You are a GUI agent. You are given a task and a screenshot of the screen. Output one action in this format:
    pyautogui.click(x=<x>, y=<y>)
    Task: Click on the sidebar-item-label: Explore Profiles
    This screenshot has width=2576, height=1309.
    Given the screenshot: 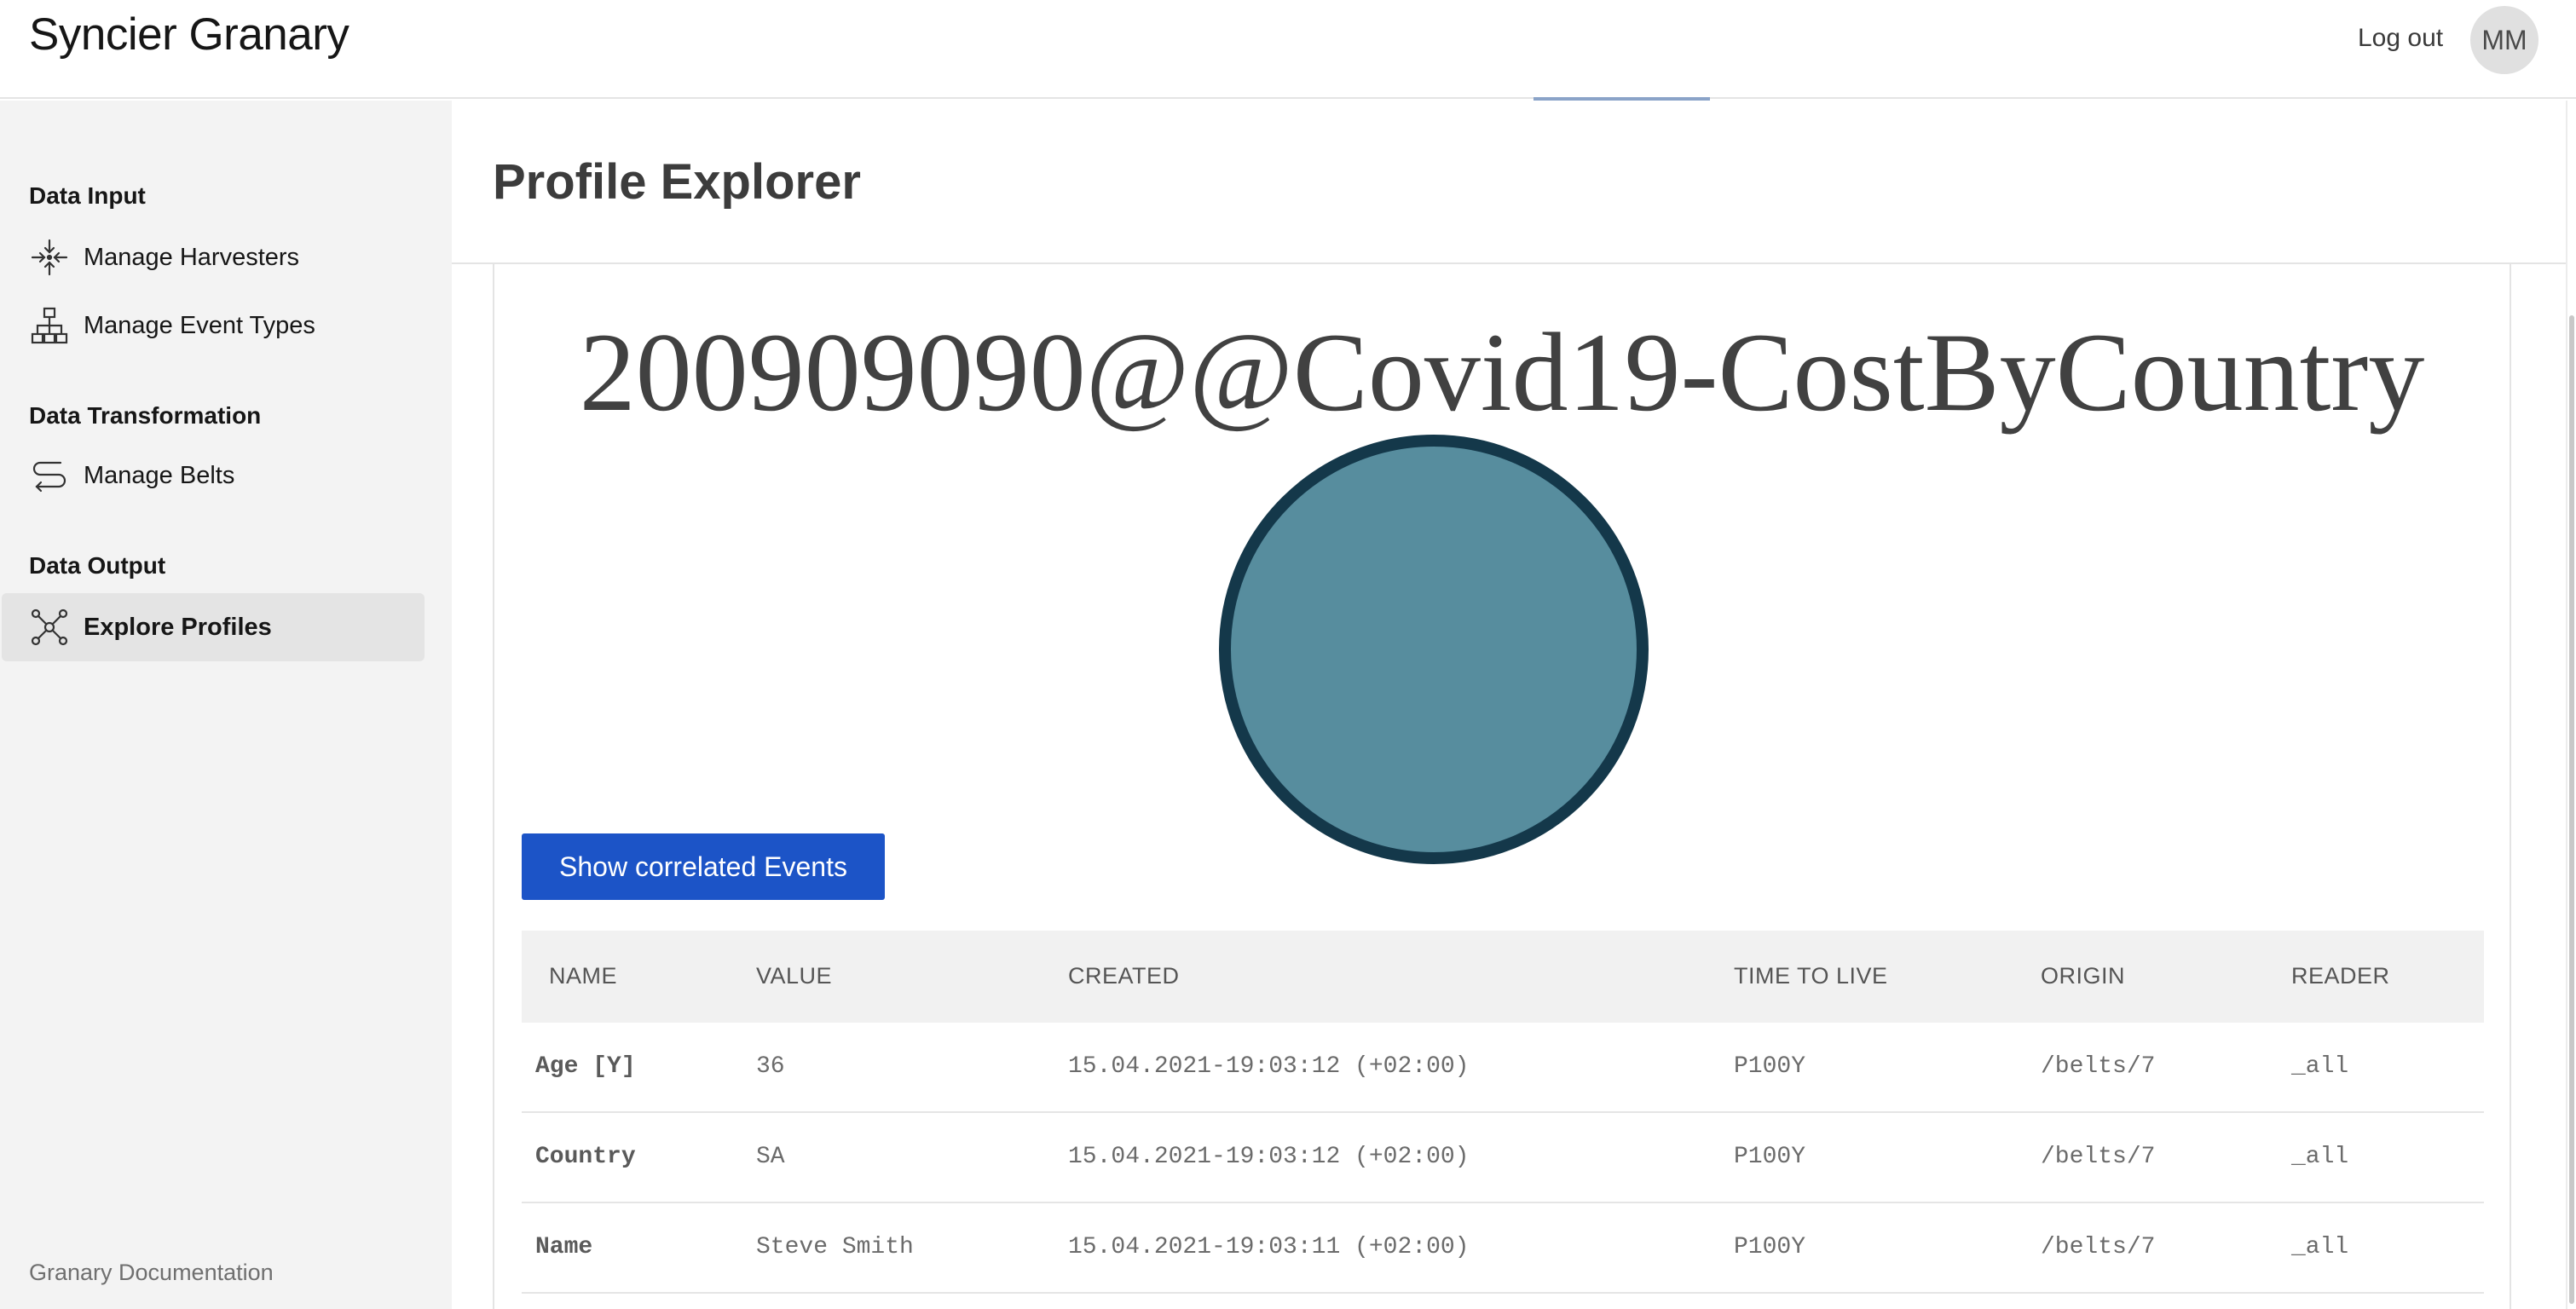 What is the action you would take?
    pyautogui.click(x=178, y=627)
    